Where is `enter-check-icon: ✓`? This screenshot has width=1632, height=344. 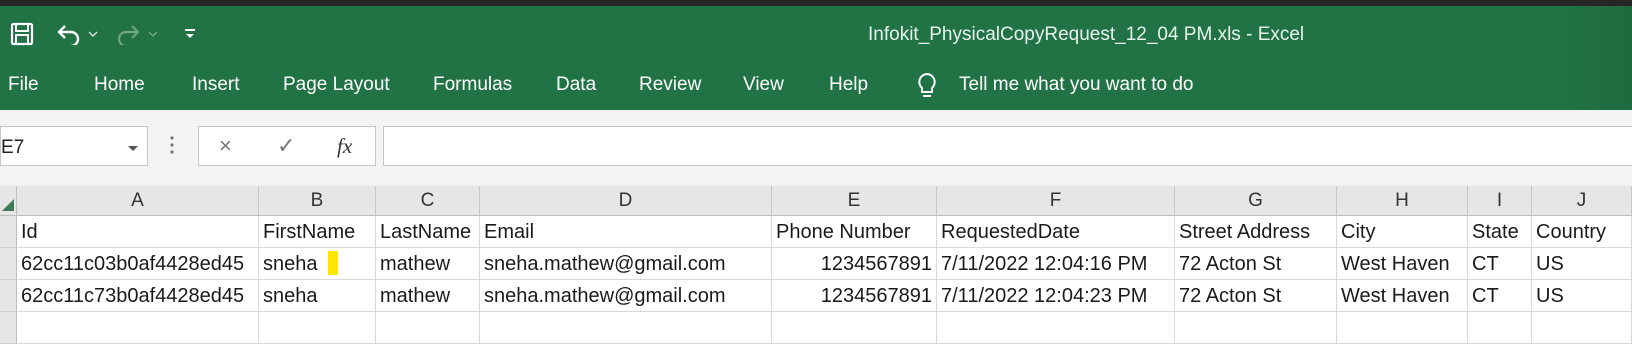
enter-check-icon: ✓ is located at coordinates (286, 146).